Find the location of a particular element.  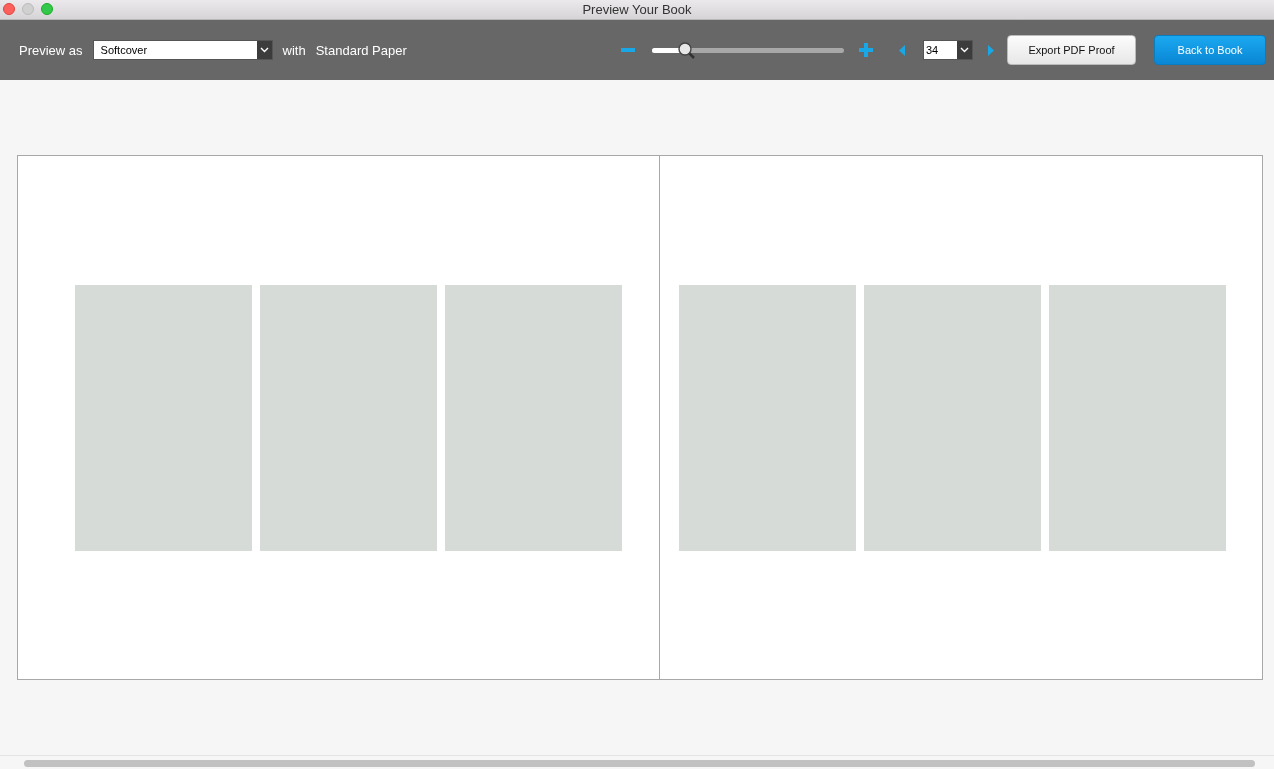

with-label: with is located at coordinates (294, 50).